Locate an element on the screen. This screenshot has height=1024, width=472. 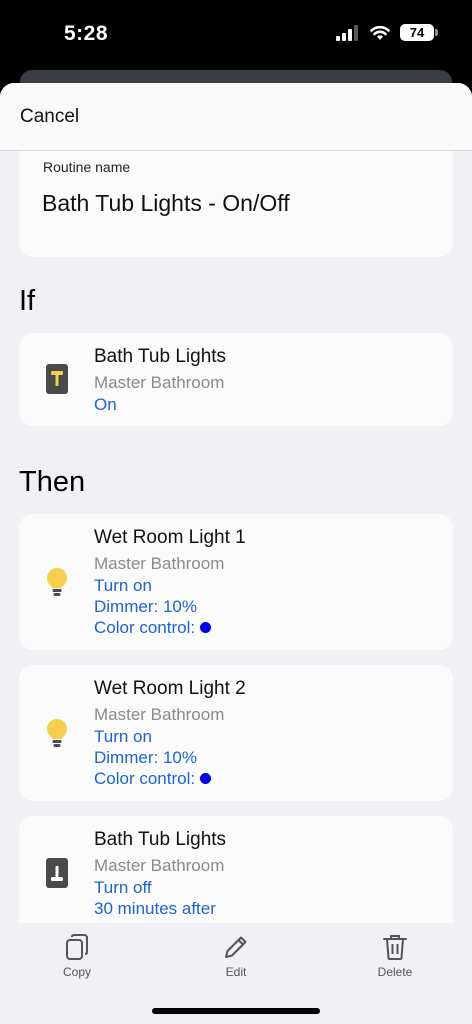
if-section-title: If is located at coordinates (27, 301).